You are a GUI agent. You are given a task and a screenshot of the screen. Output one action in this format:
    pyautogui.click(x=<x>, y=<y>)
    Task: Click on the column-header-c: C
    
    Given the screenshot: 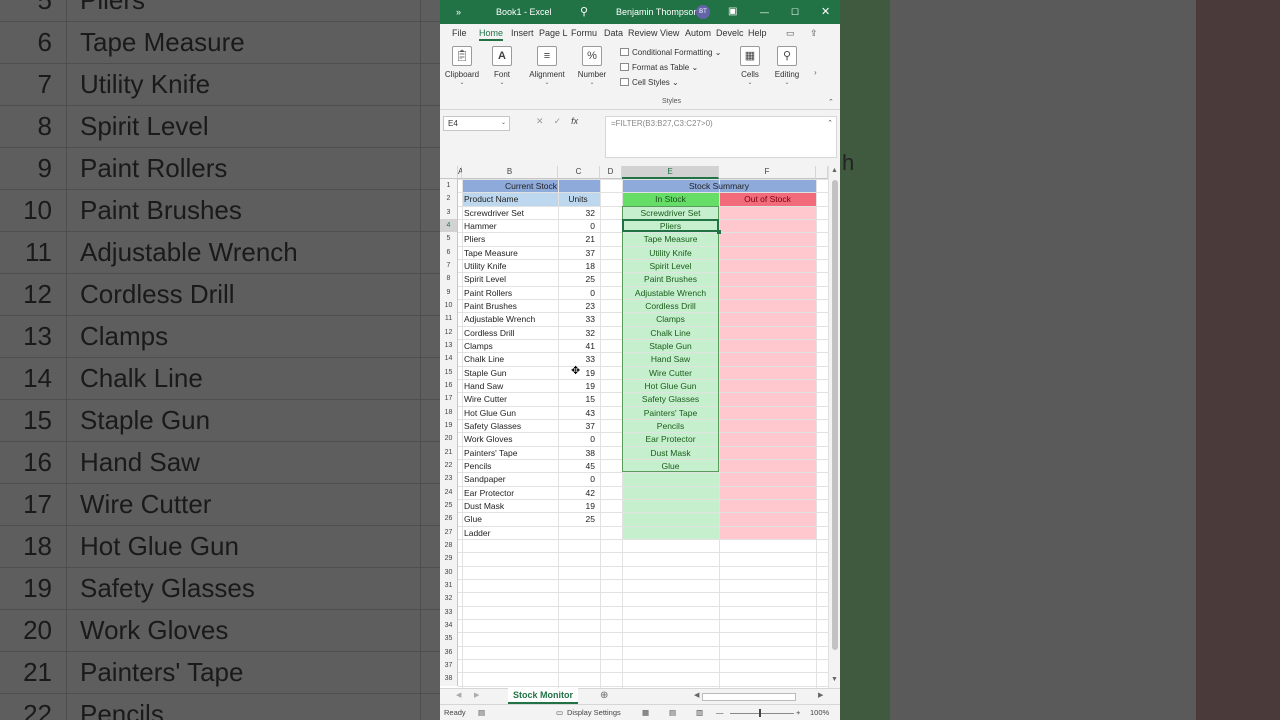 What is the action you would take?
    pyautogui.click(x=579, y=172)
    